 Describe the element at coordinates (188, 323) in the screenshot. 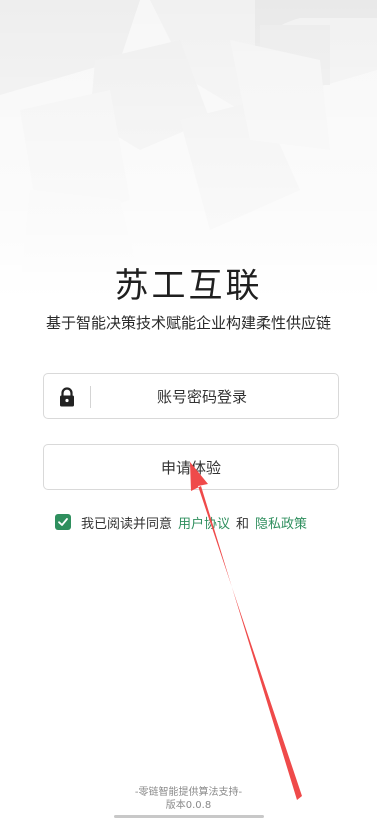

I see `app-subtitle: 基于智能决策技术赋能企业构建柔性供应链` at that location.